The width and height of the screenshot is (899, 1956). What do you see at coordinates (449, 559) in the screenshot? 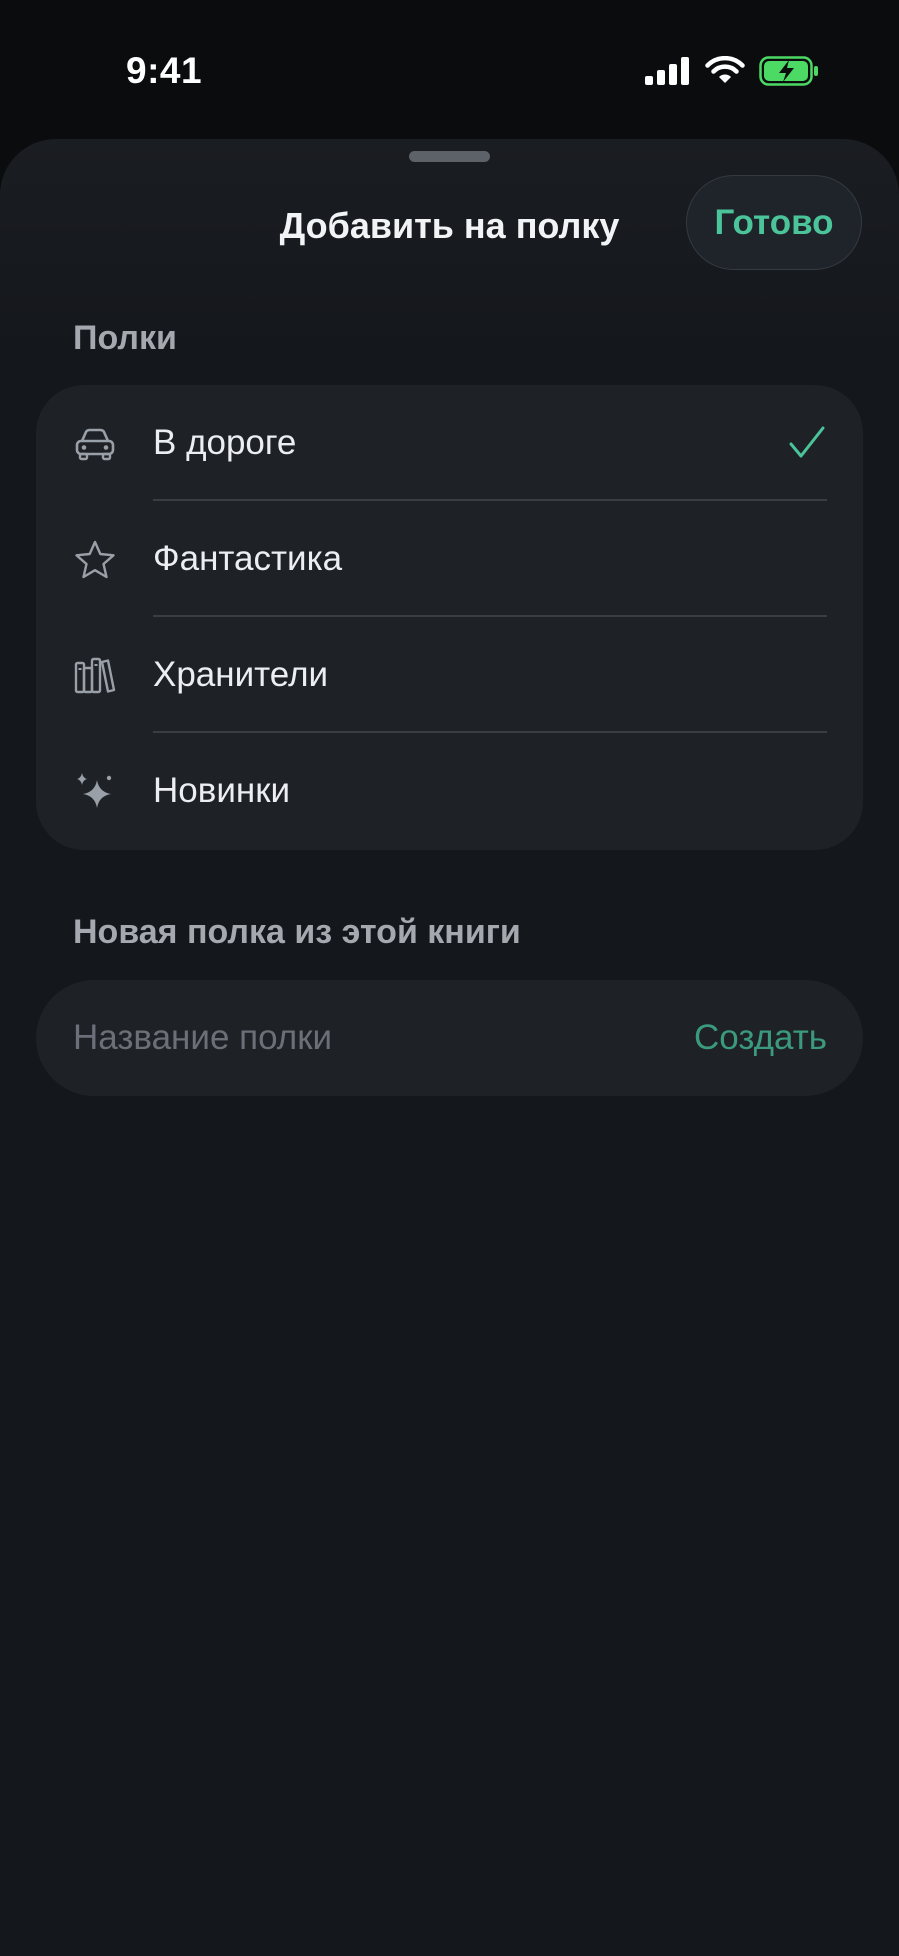
I see `shelf-item-fantastika: Фантастика` at bounding box center [449, 559].